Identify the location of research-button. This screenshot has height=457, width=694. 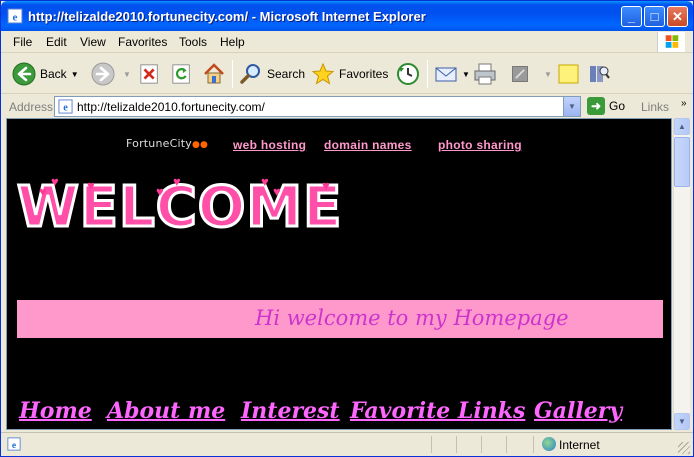
(599, 74).